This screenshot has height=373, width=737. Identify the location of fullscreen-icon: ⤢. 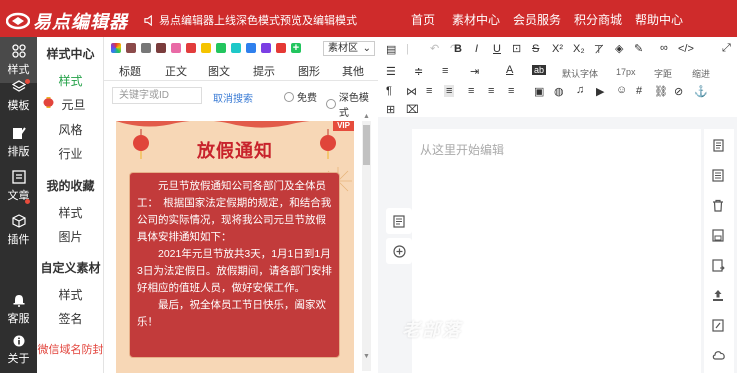
(726, 48).